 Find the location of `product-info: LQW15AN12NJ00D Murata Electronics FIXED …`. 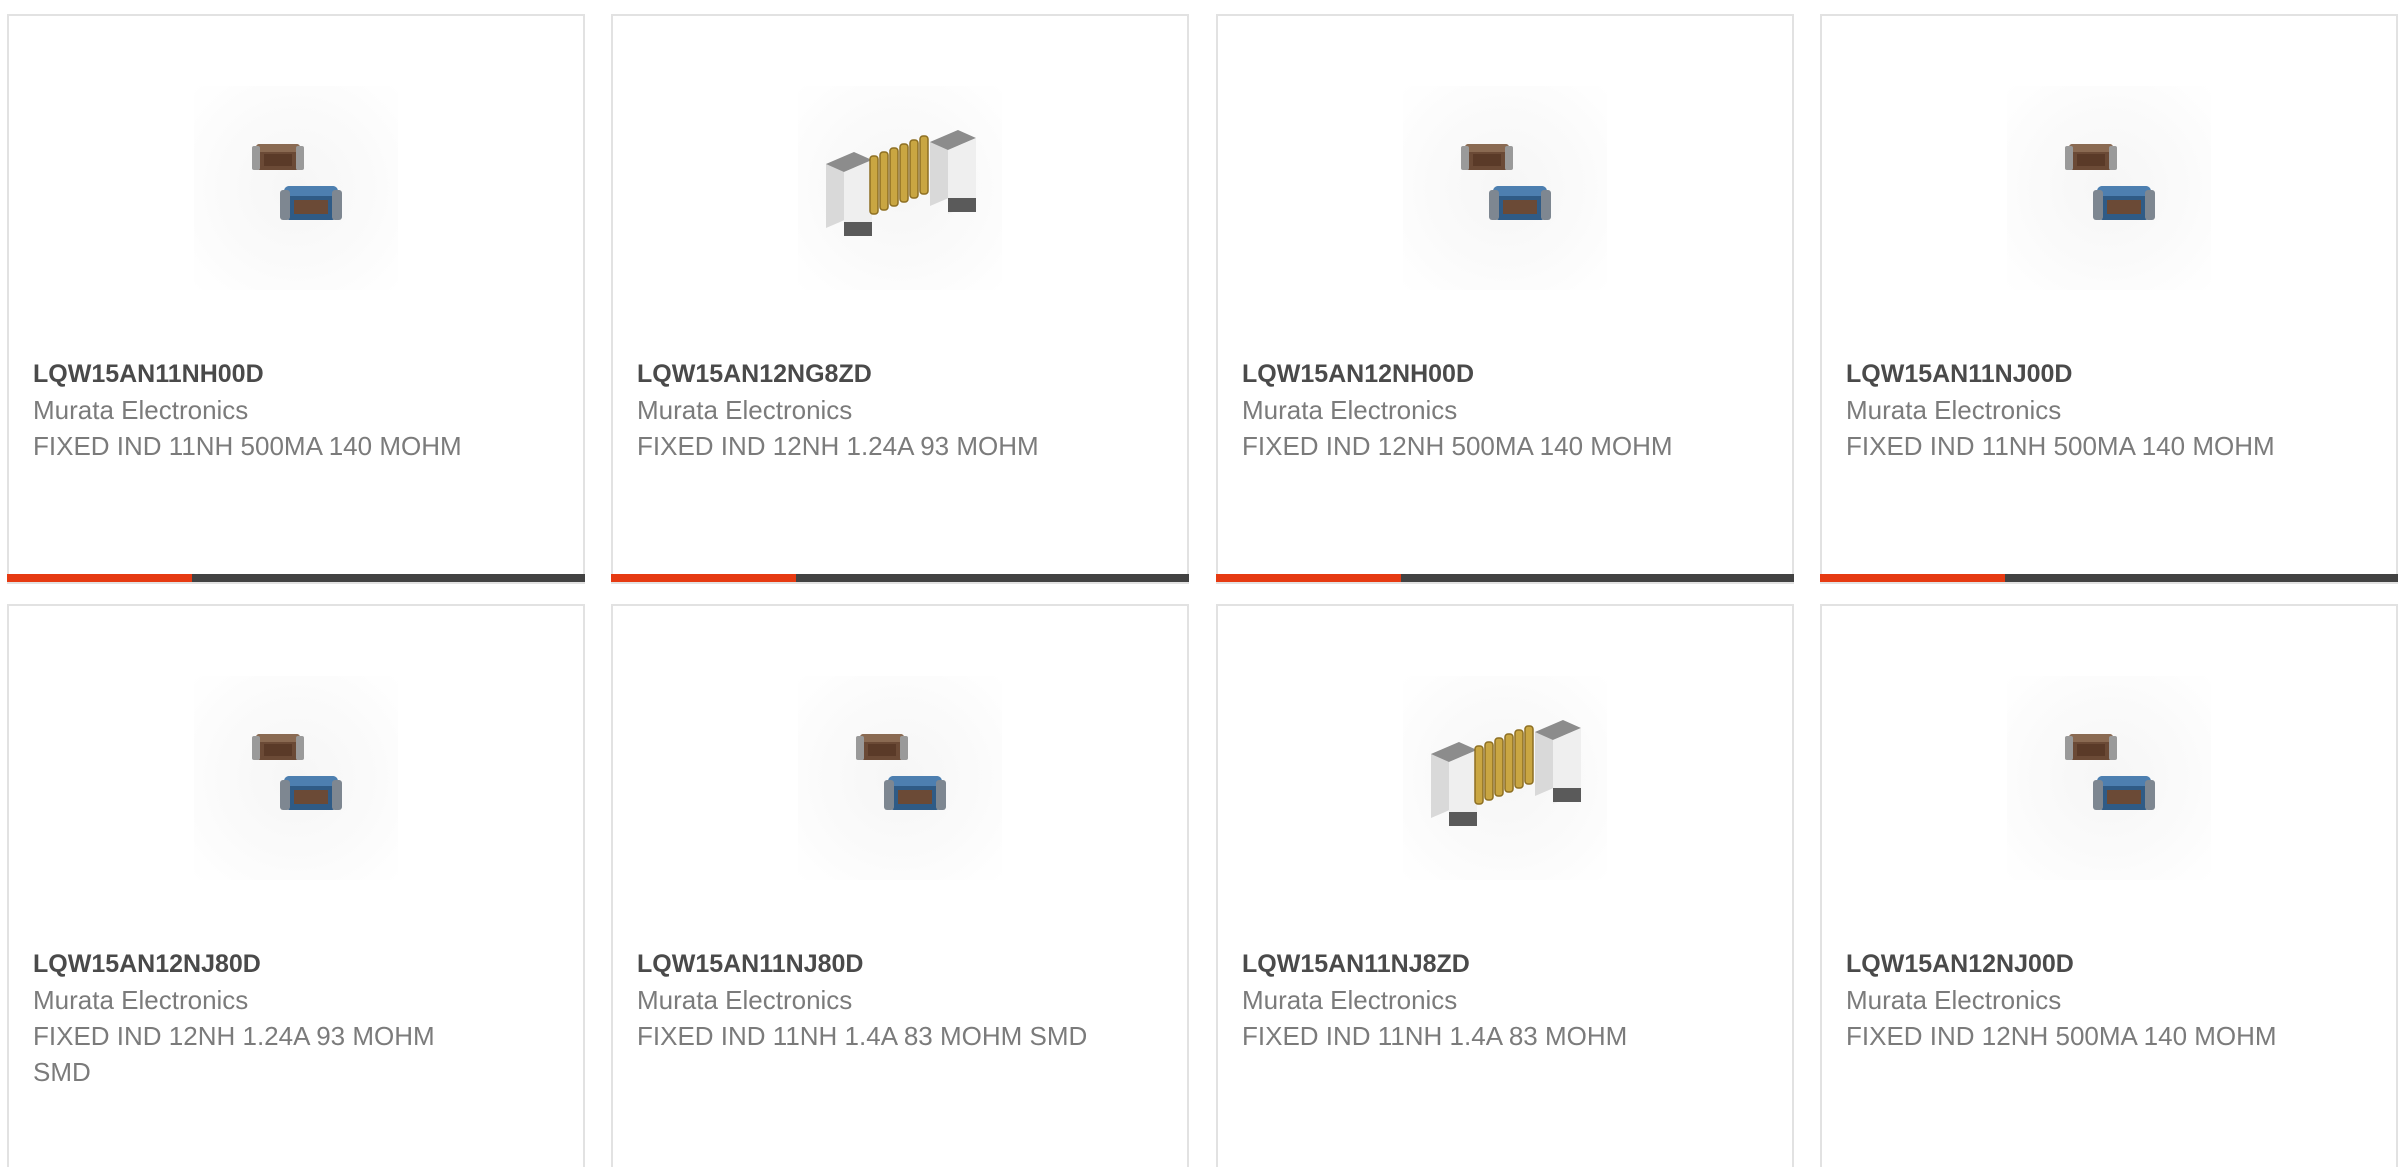

product-info: LQW15AN12NJ00D Murata Electronics FIXED … is located at coordinates (2111, 1000).